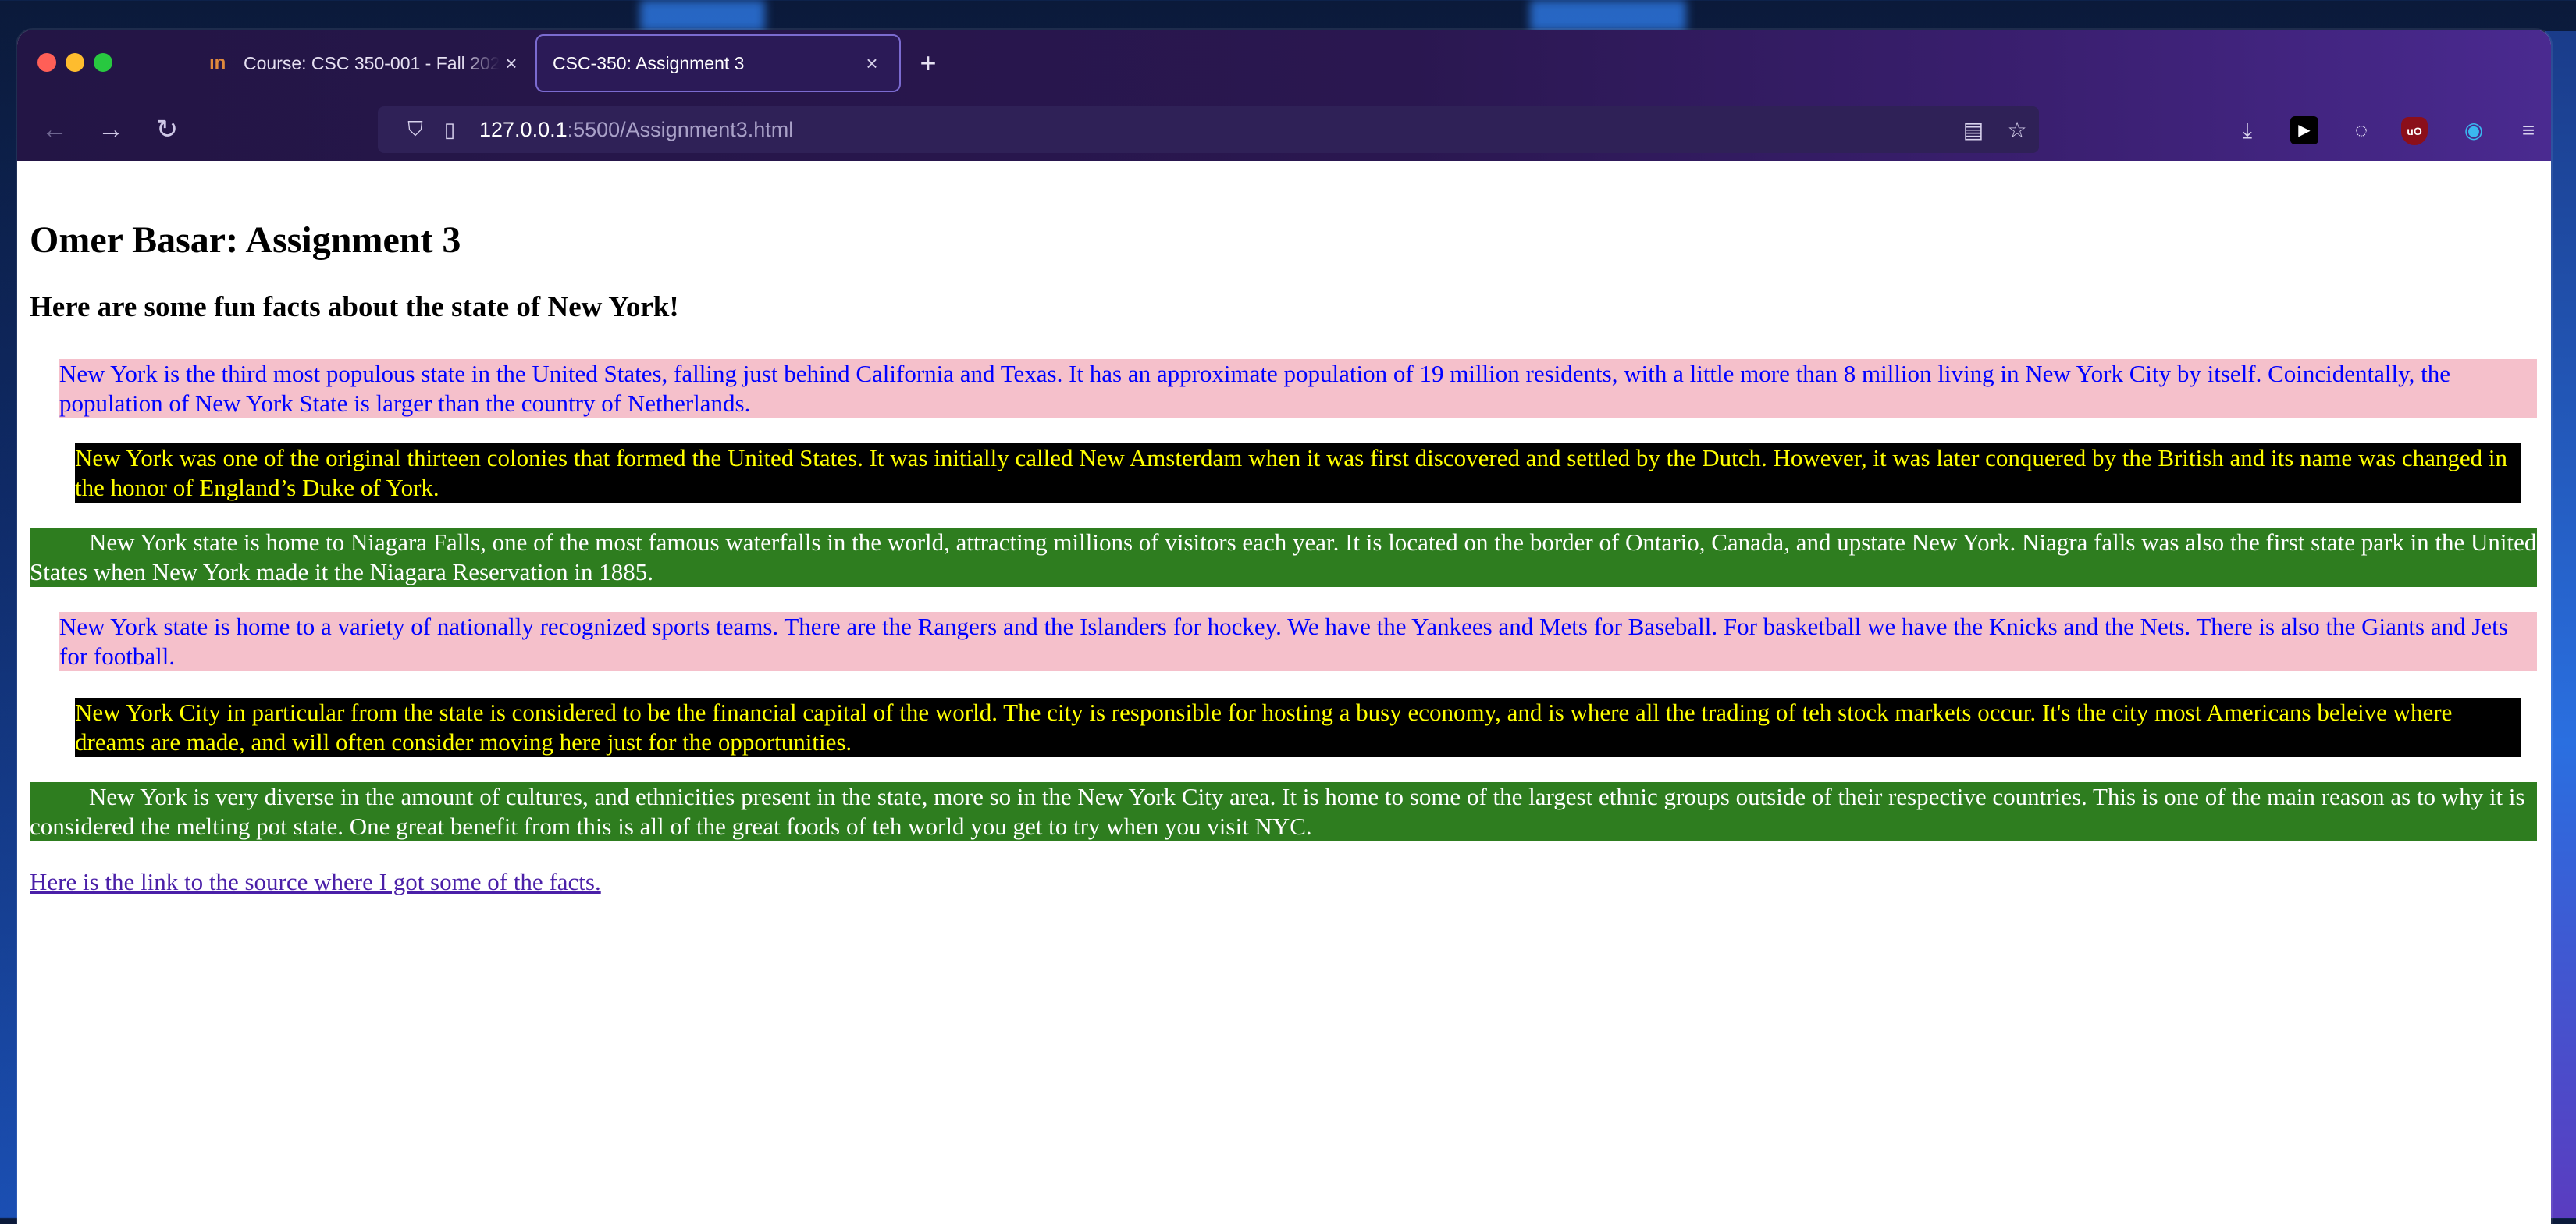 The width and height of the screenshot is (2576, 1224). I want to click on url-bar: ⛉ ▯ 127.0.0.1:5500/Assignment3.html ▤ ☆, so click(1208, 129).